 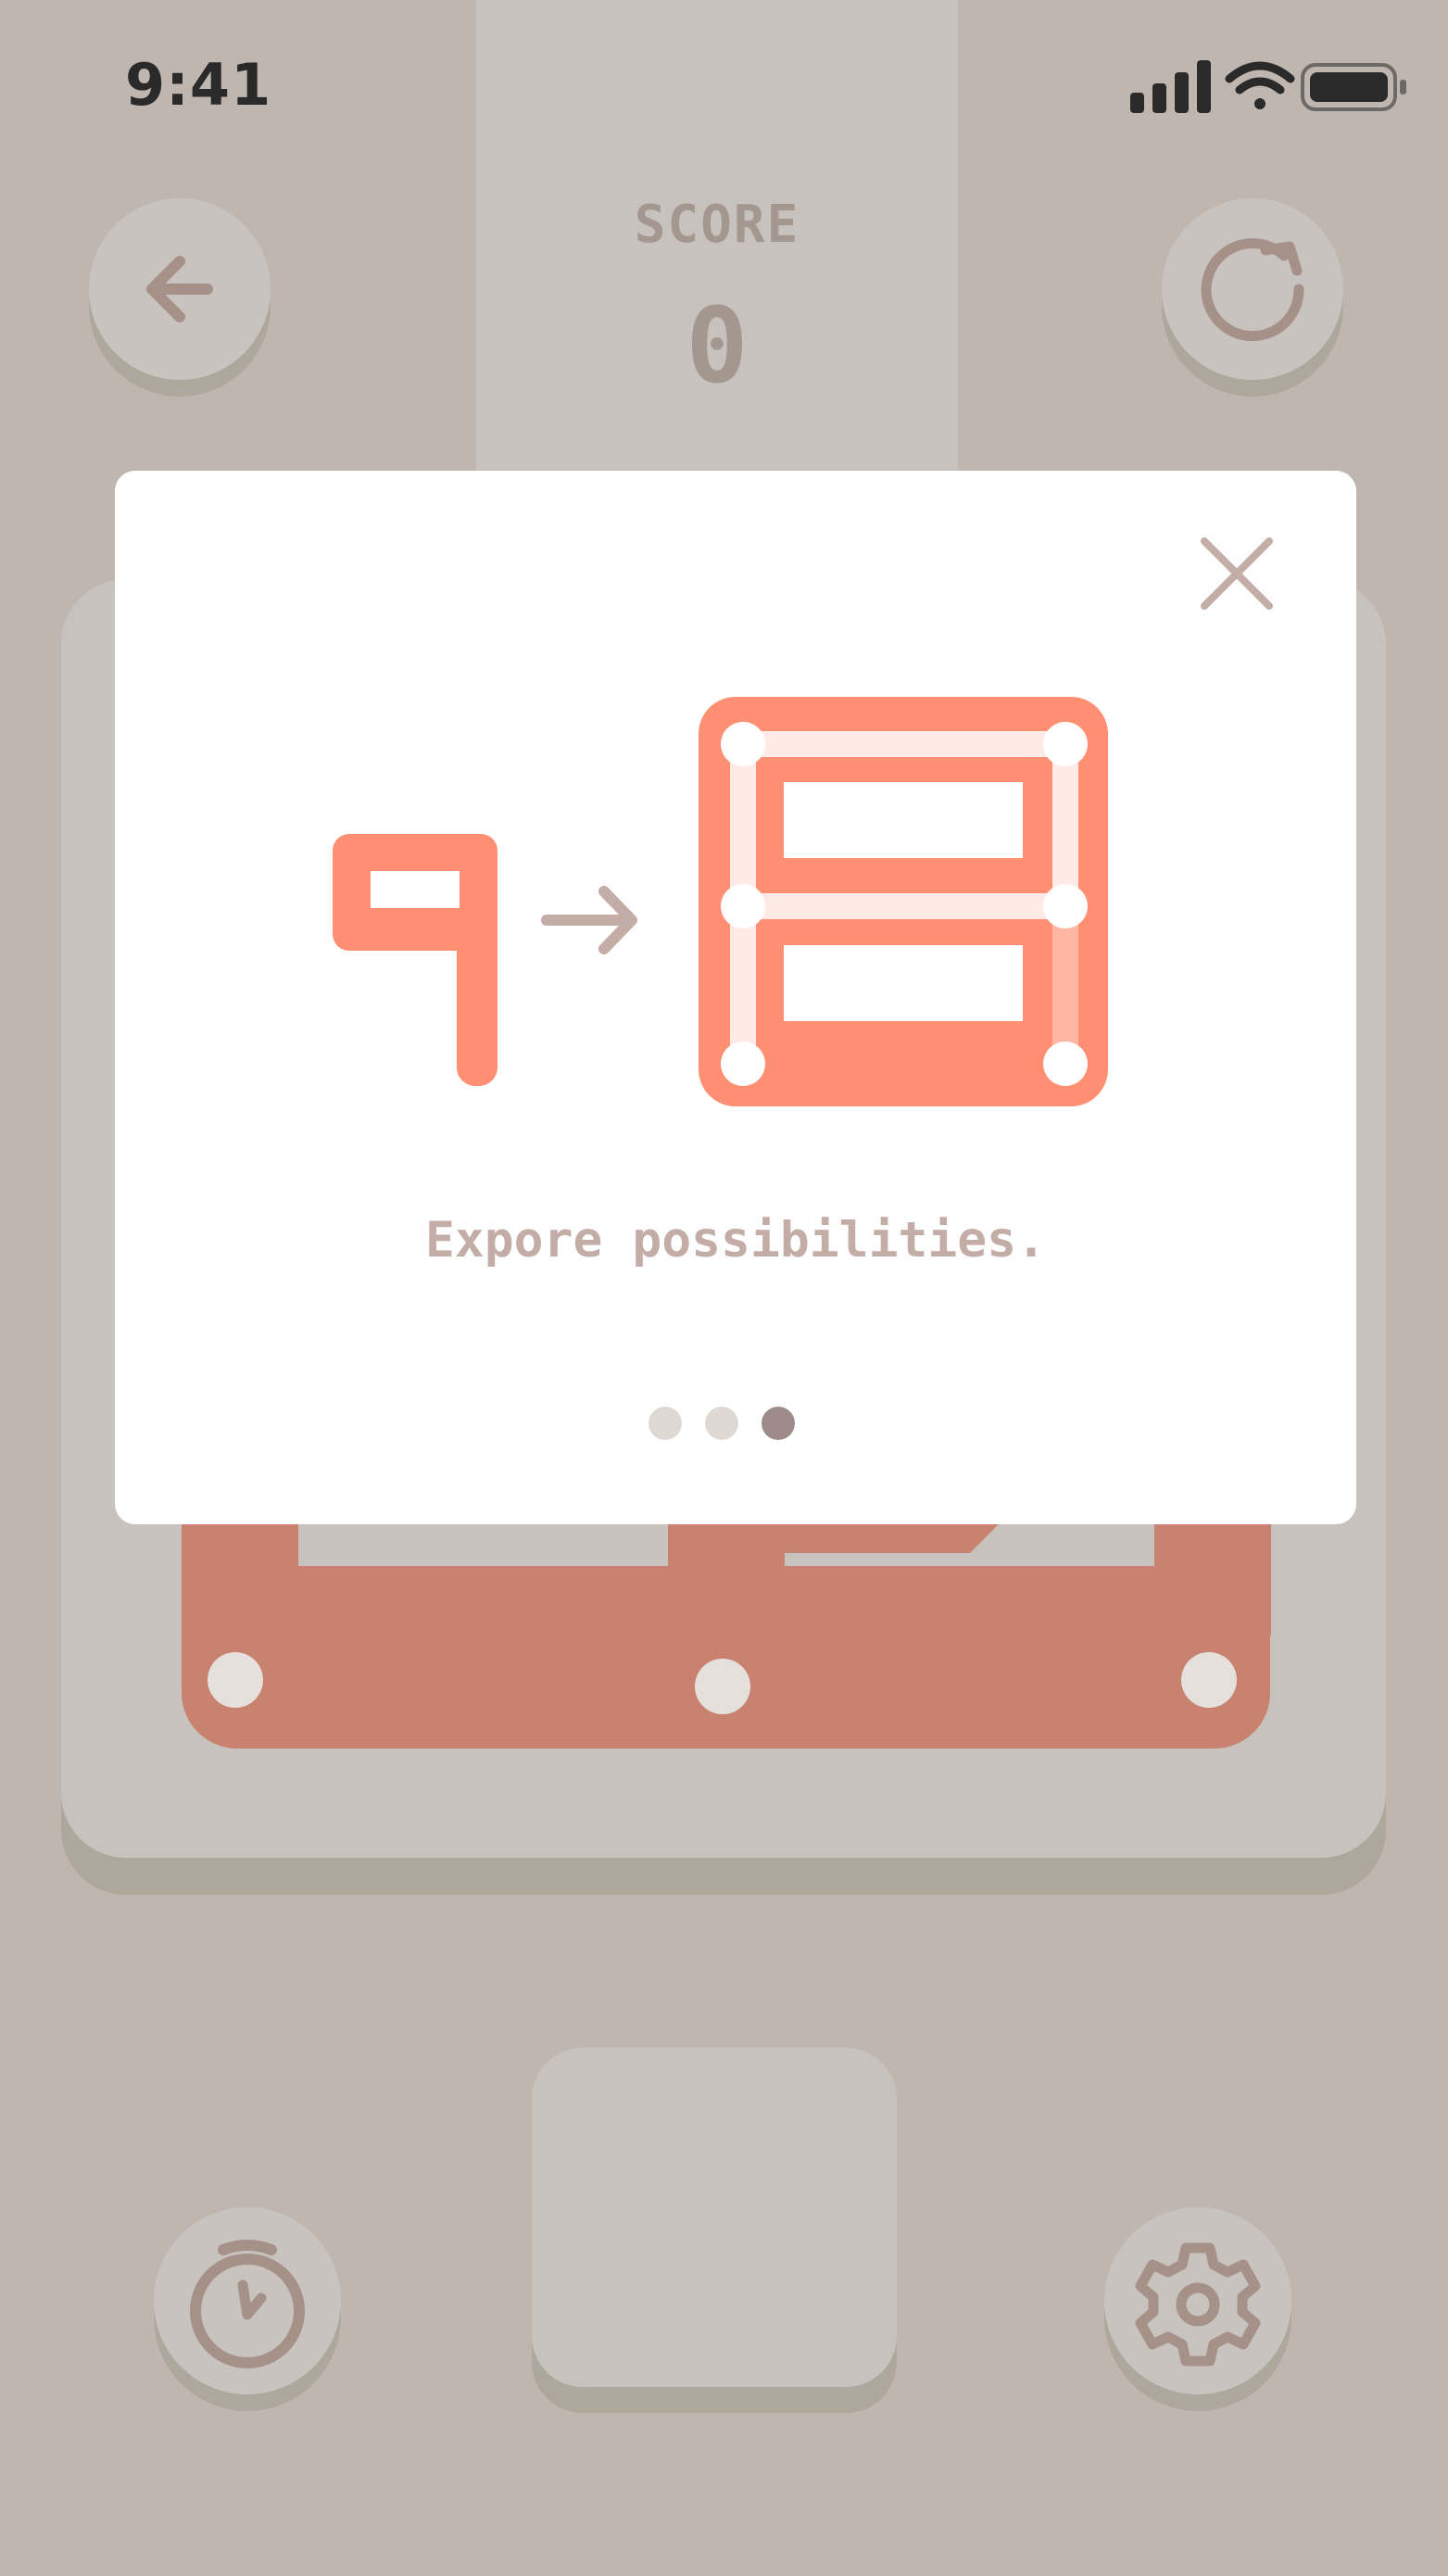 What do you see at coordinates (714, 2217) in the screenshot?
I see `piece-slot` at bounding box center [714, 2217].